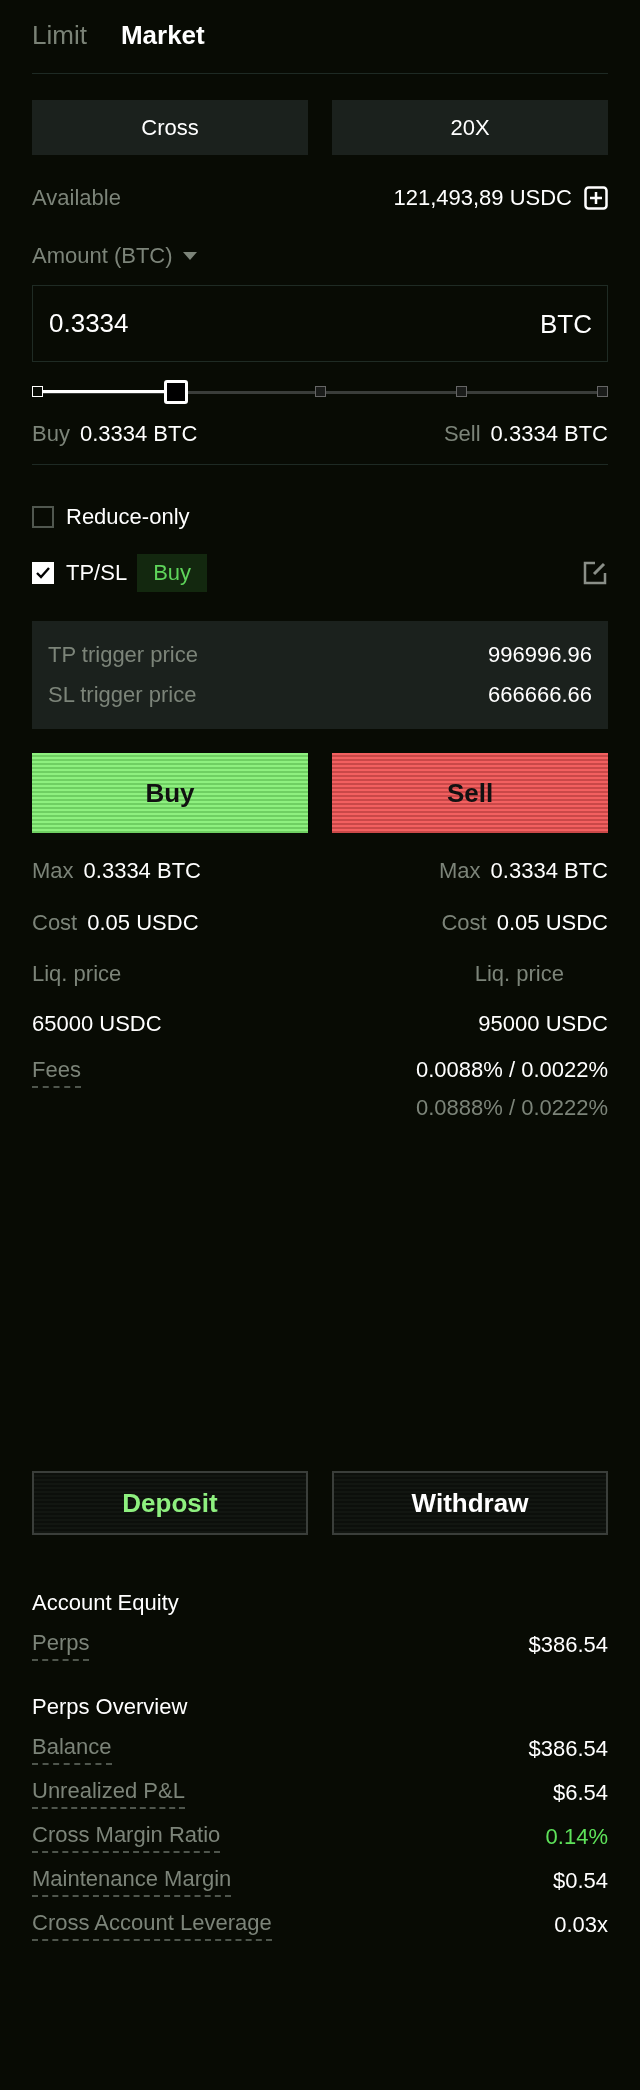 This screenshot has height=2090, width=640. What do you see at coordinates (540, 655) in the screenshot?
I see `trigger-value: 996996.96` at bounding box center [540, 655].